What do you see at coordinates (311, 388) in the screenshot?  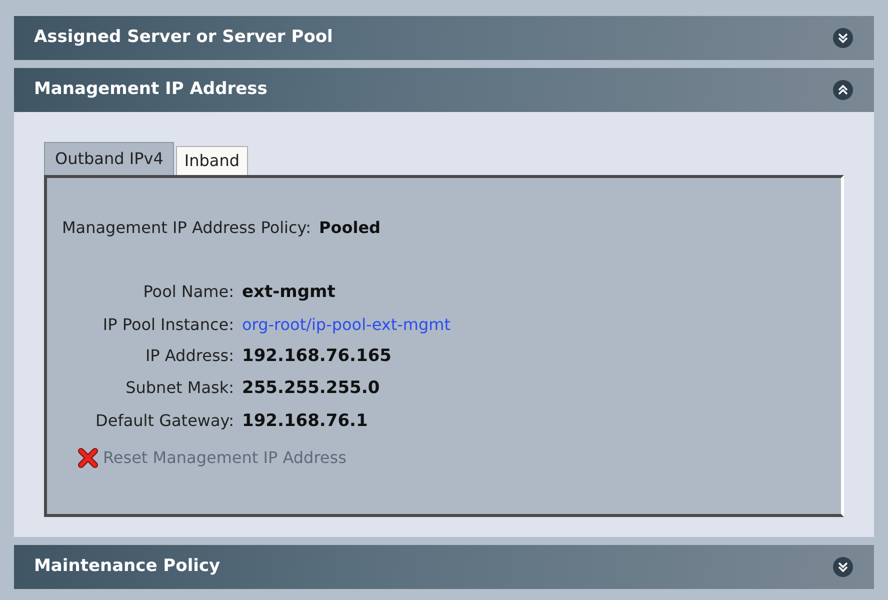 I see `field-value: 255.255.255.0` at bounding box center [311, 388].